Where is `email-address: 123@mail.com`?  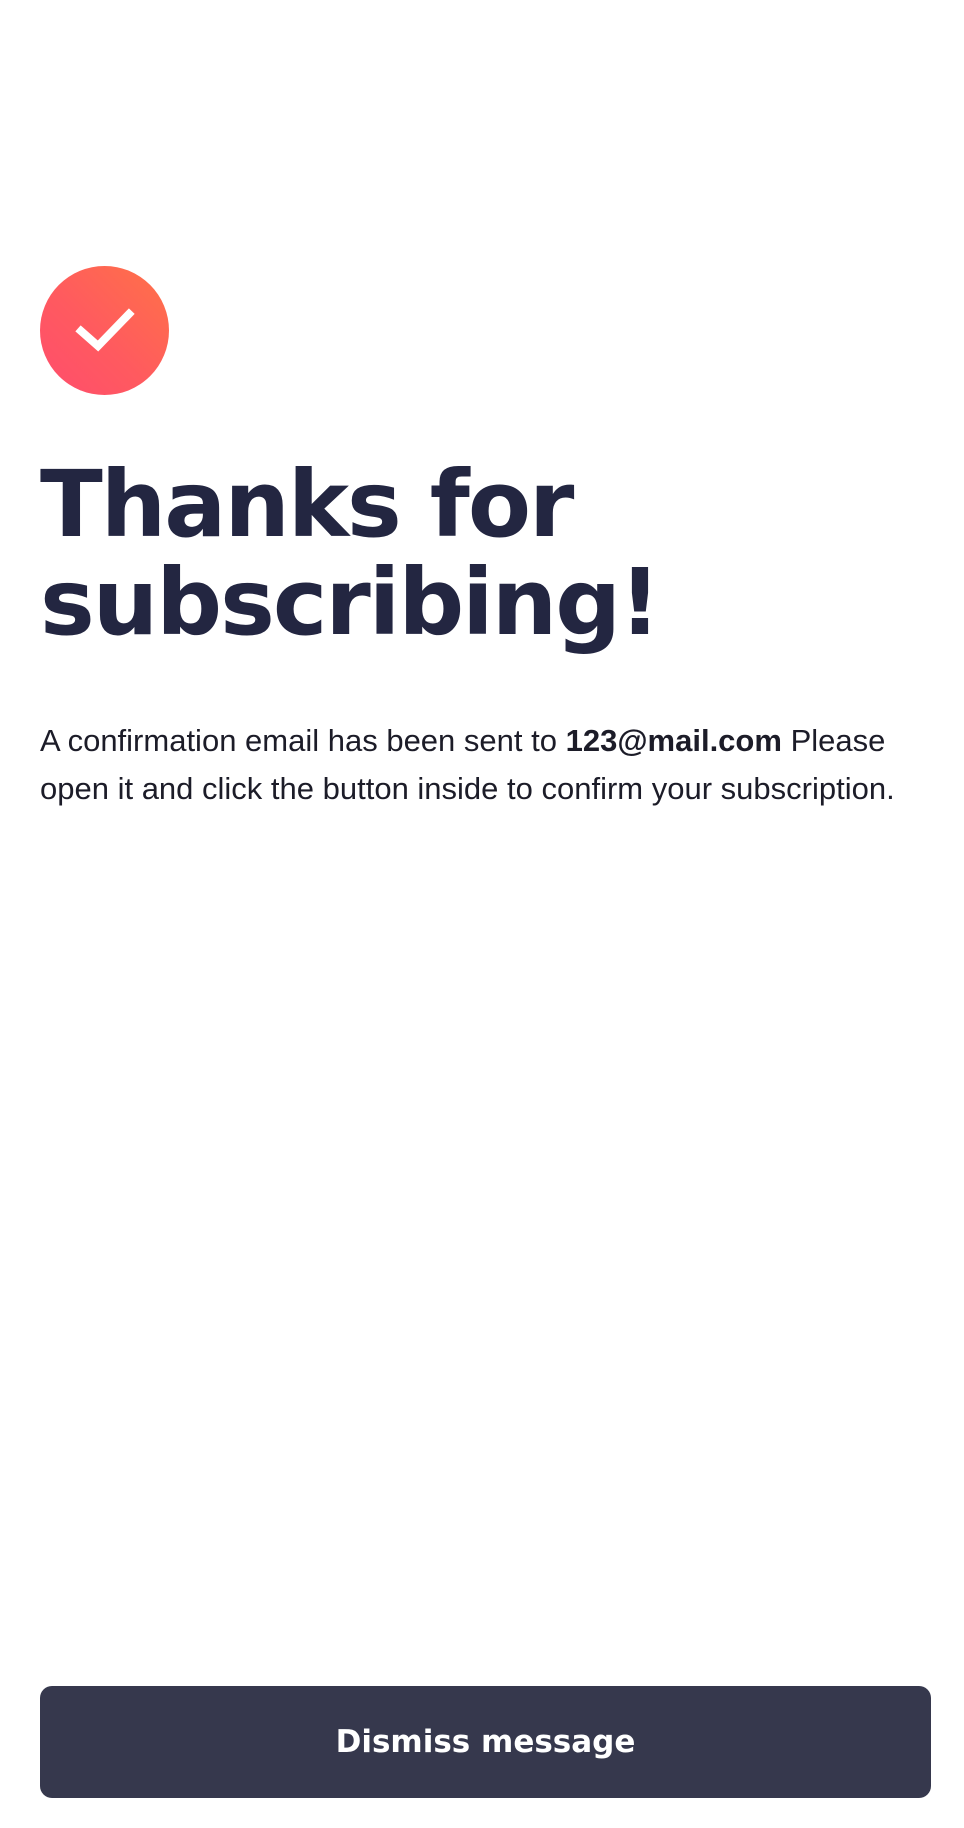 email-address: 123@mail.com is located at coordinates (673, 740).